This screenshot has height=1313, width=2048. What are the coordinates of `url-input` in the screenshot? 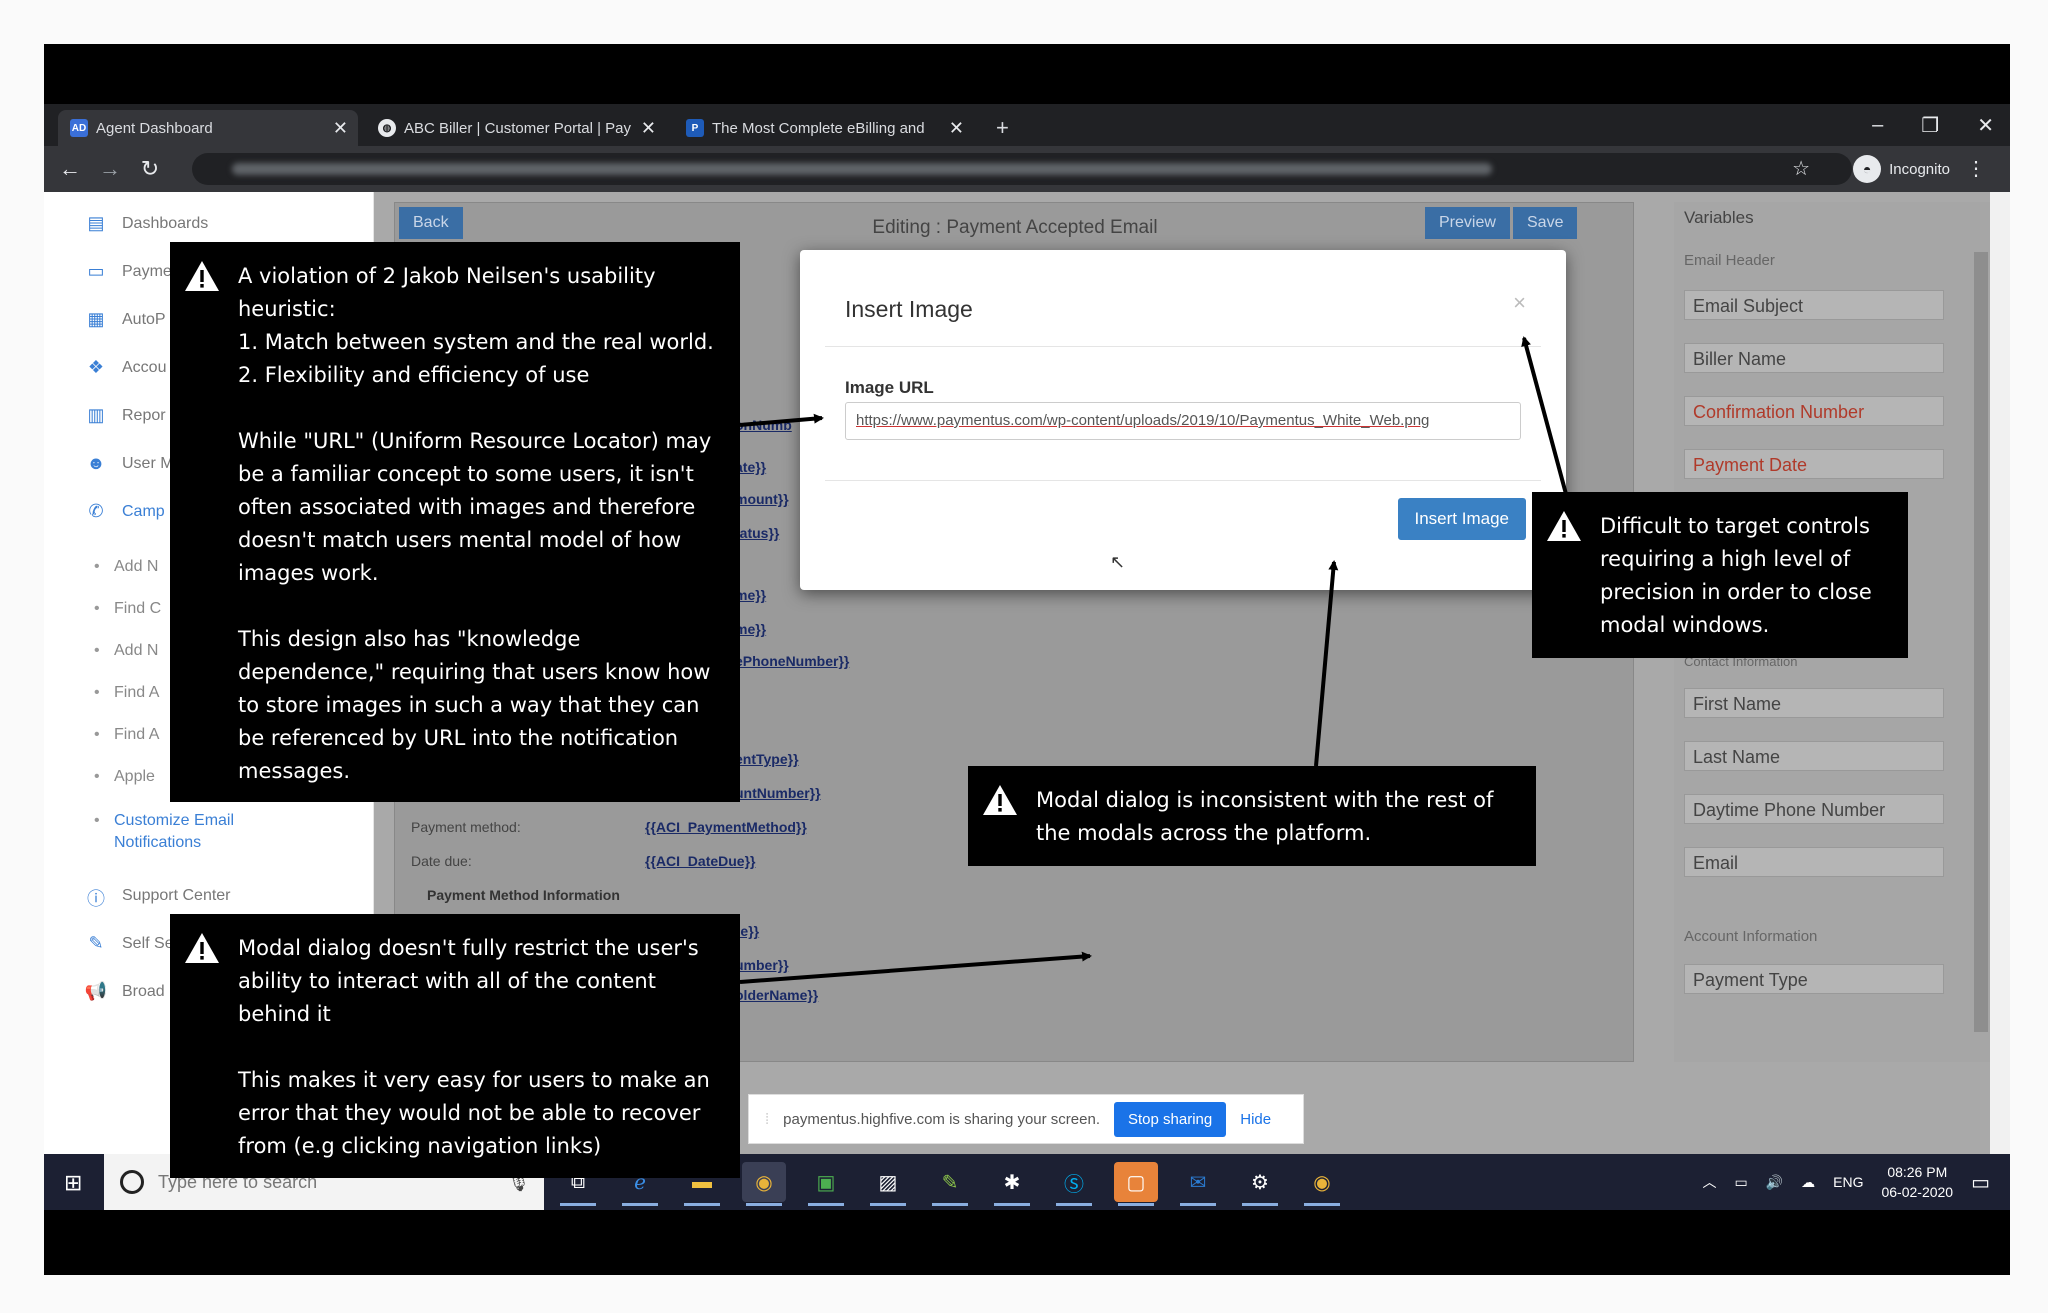 It's located at (1022, 169).